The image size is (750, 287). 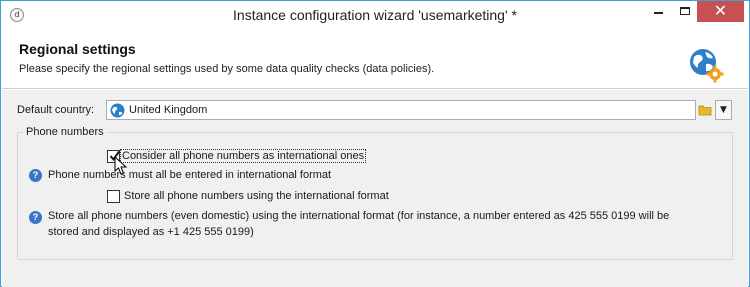 What do you see at coordinates (720, 11) in the screenshot?
I see `close-button: ✕` at bounding box center [720, 11].